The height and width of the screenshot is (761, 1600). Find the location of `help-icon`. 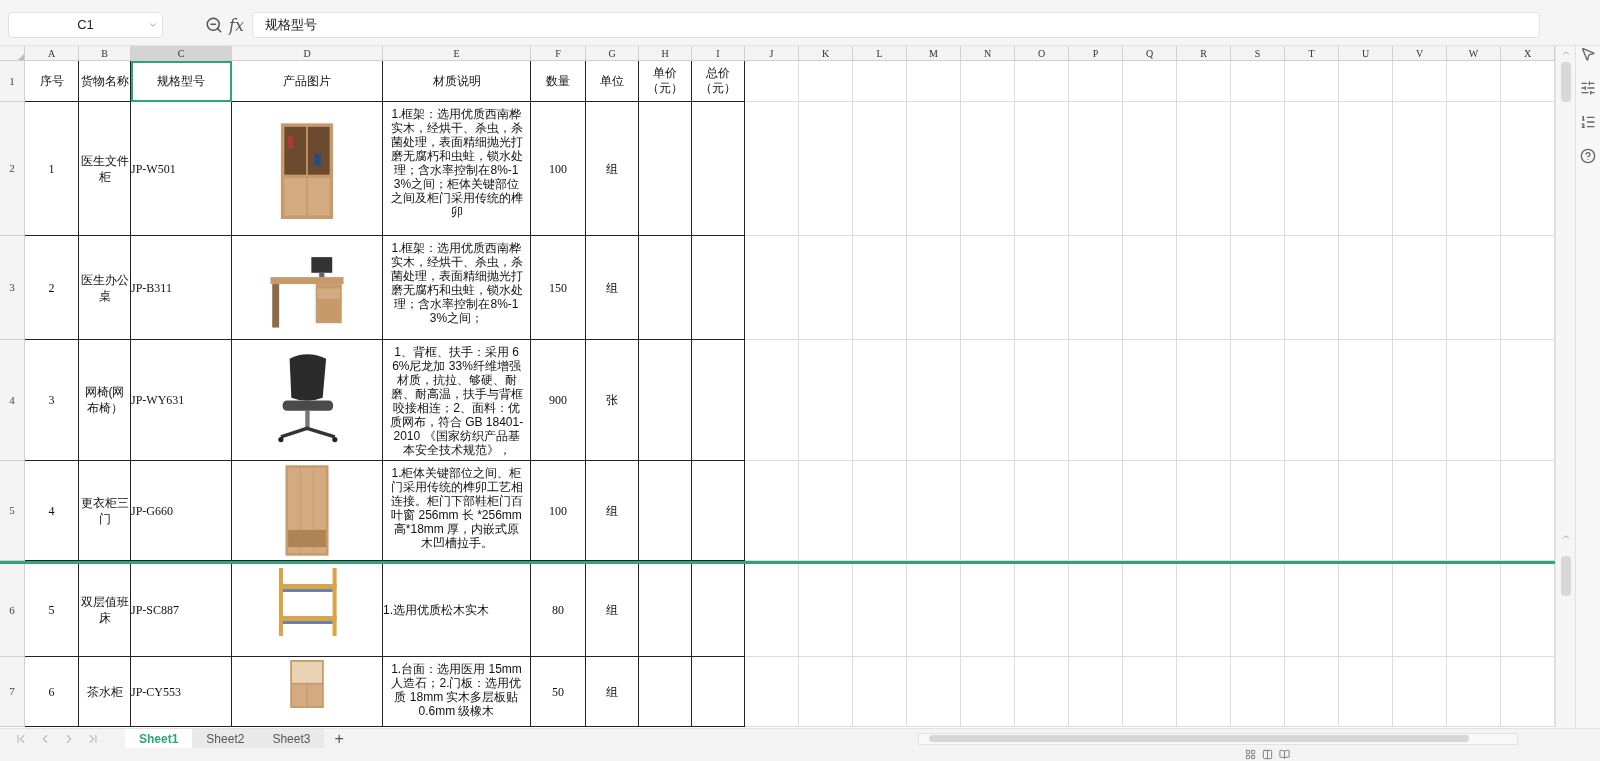

help-icon is located at coordinates (1588, 156).